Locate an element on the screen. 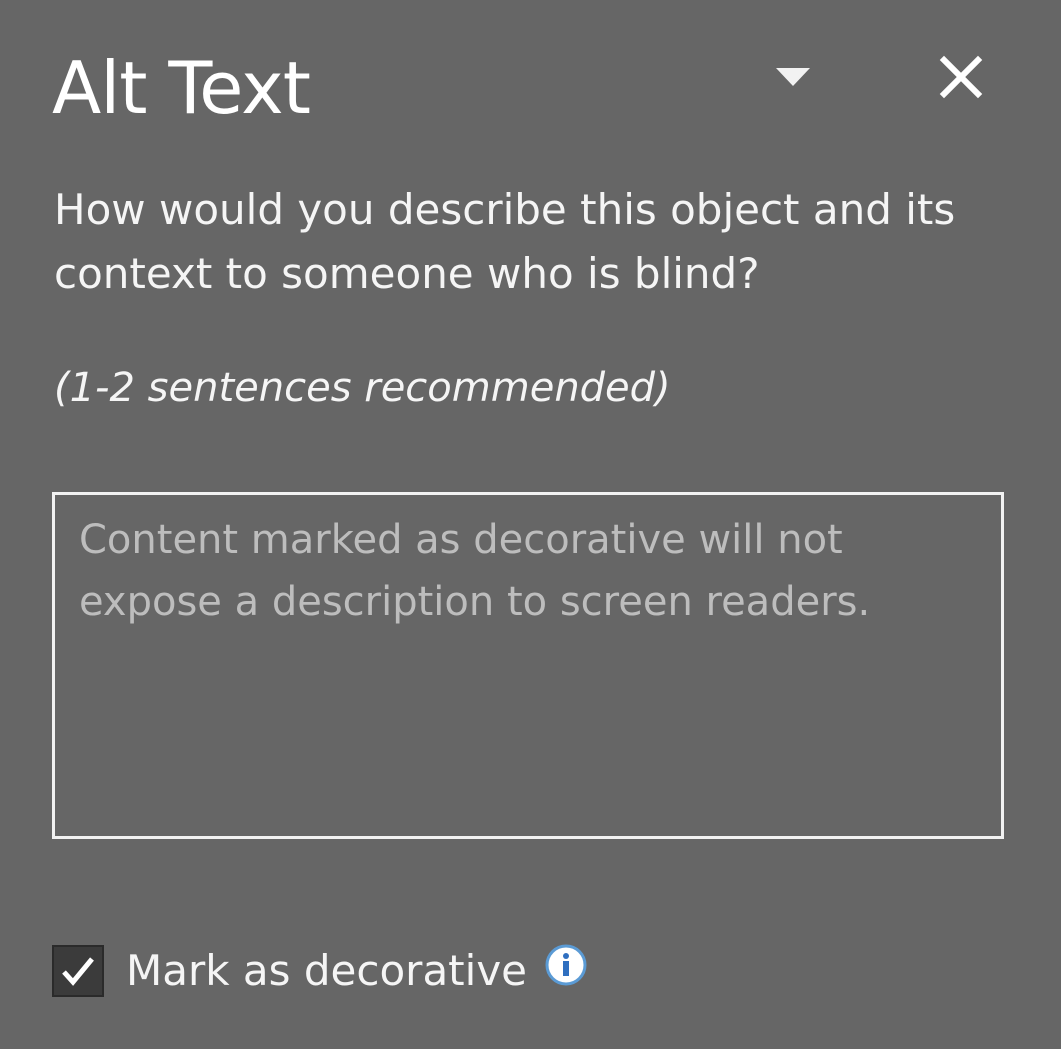 This screenshot has width=1061, height=1049. triangle-down-icon is located at coordinates (793, 77).